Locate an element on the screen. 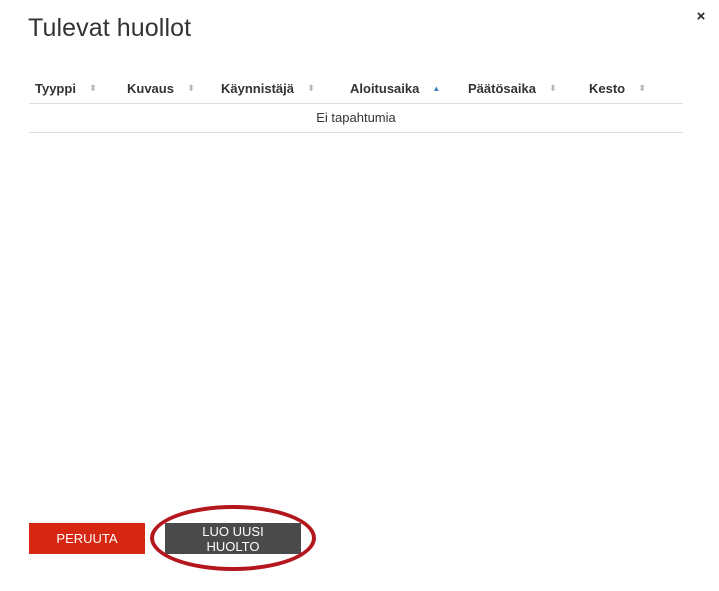  column-label: Tyyppi is located at coordinates (55, 88).